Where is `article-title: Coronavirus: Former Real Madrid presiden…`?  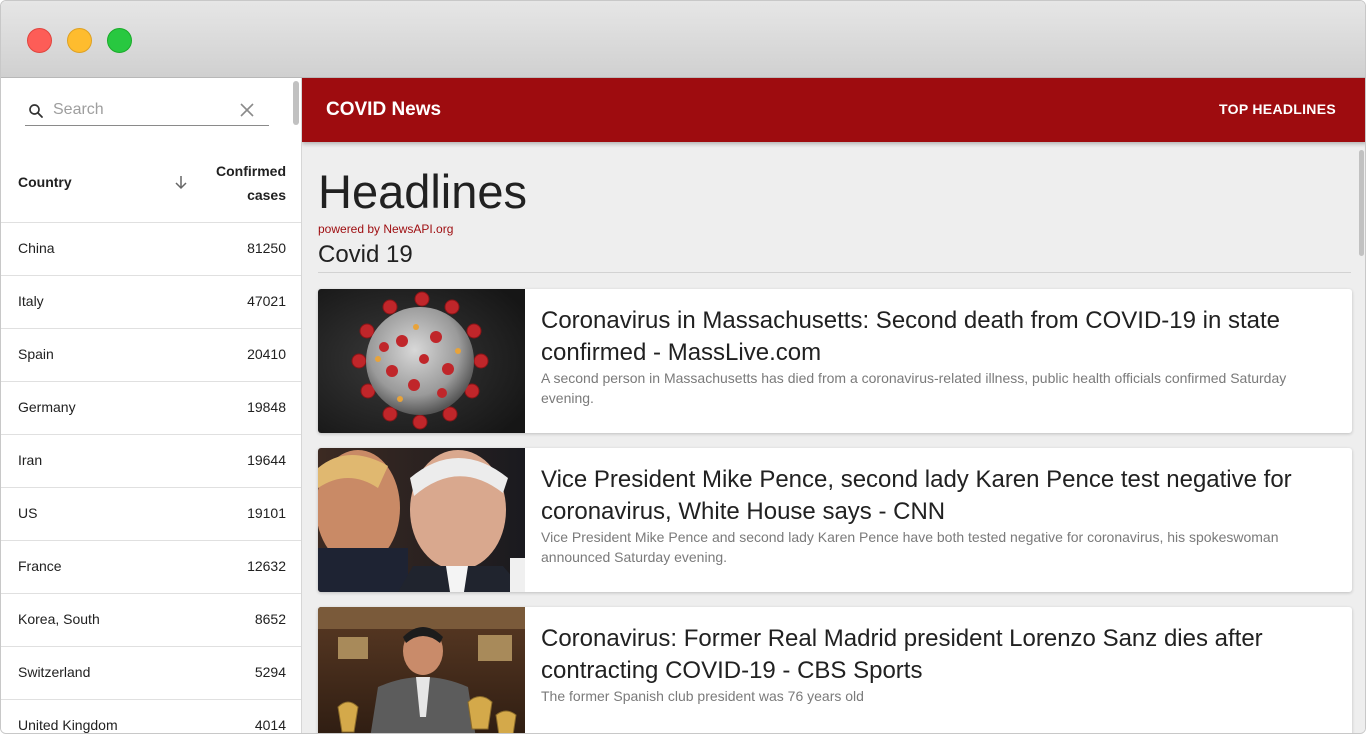 article-title: Coronavirus: Former Real Madrid presiden… is located at coordinates (936, 655).